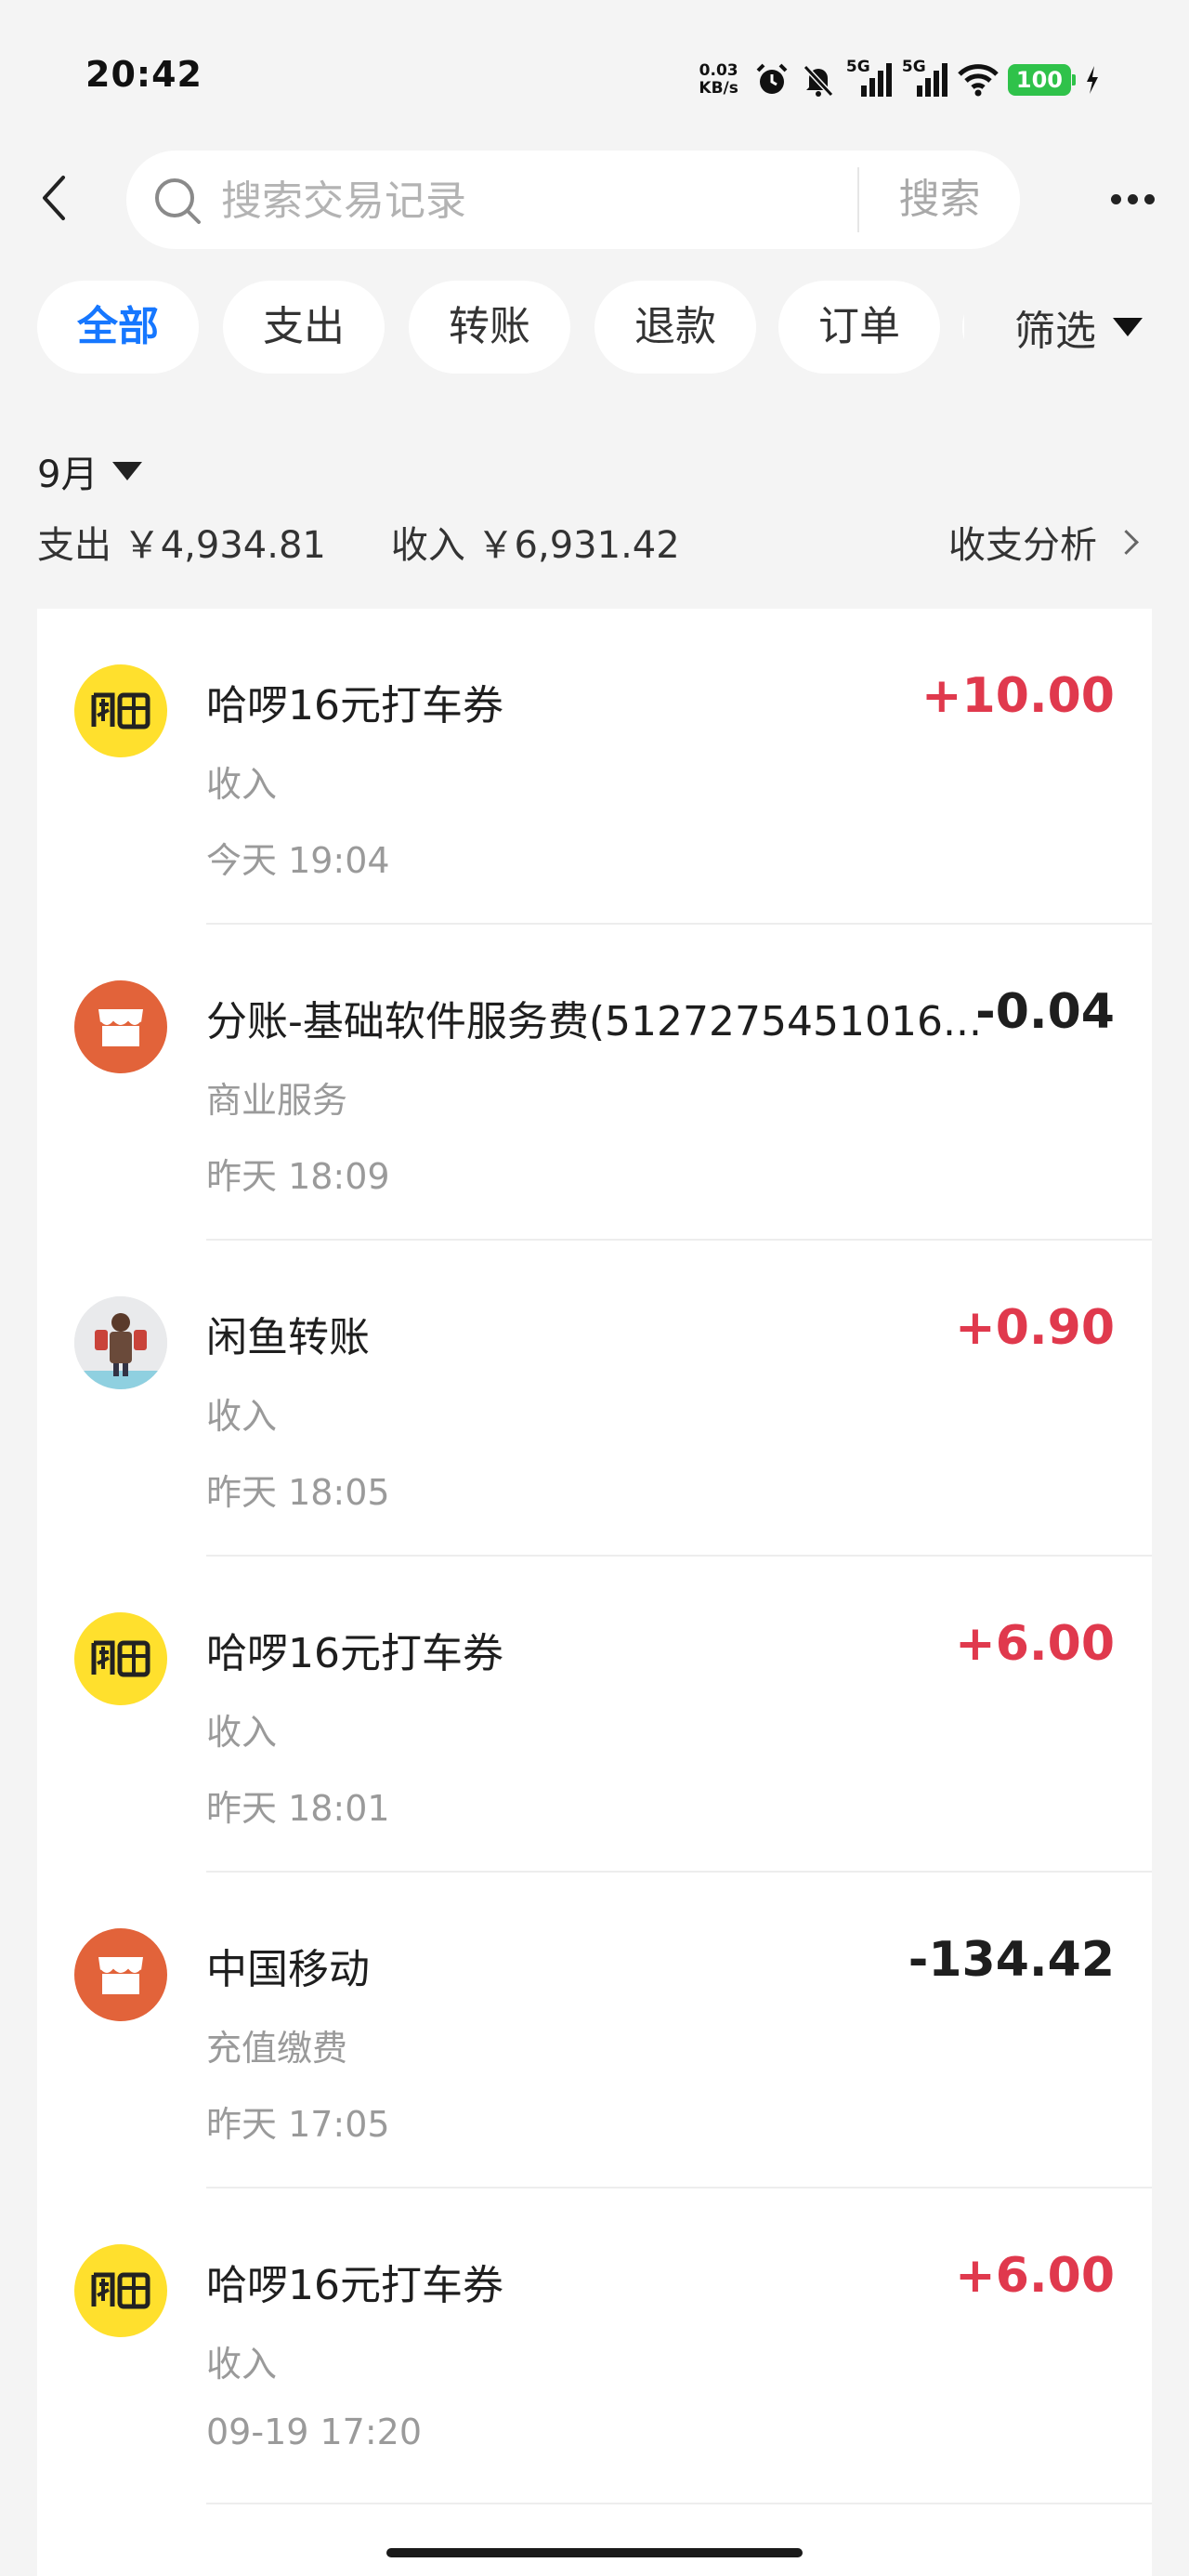  I want to click on transaction-amount: +0.90, so click(1035, 1328).